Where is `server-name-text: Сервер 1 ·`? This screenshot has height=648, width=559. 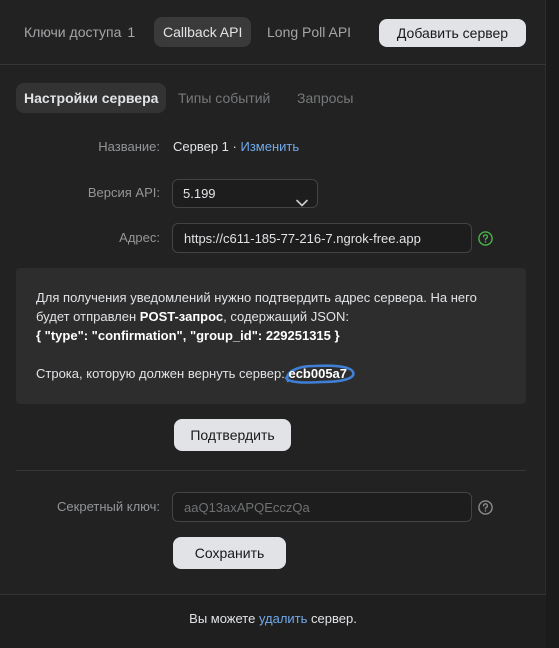 server-name-text: Сервер 1 · is located at coordinates (207, 146).